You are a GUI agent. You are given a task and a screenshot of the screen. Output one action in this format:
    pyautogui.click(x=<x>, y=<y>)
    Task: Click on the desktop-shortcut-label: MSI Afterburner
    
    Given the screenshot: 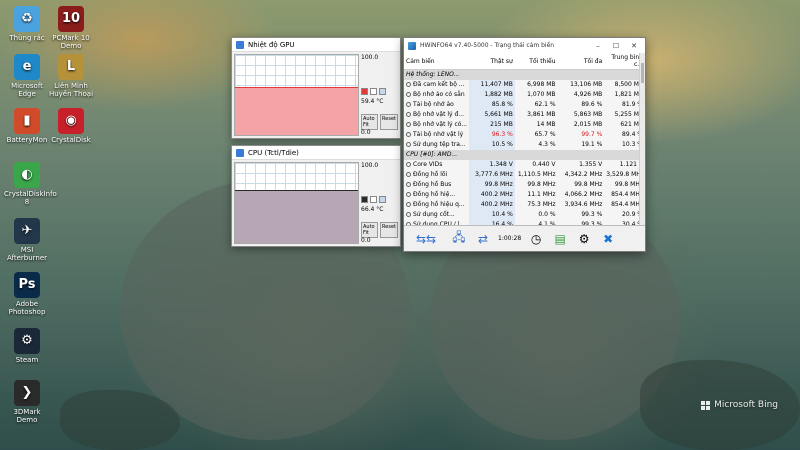 What is the action you would take?
    pyautogui.click(x=27, y=254)
    